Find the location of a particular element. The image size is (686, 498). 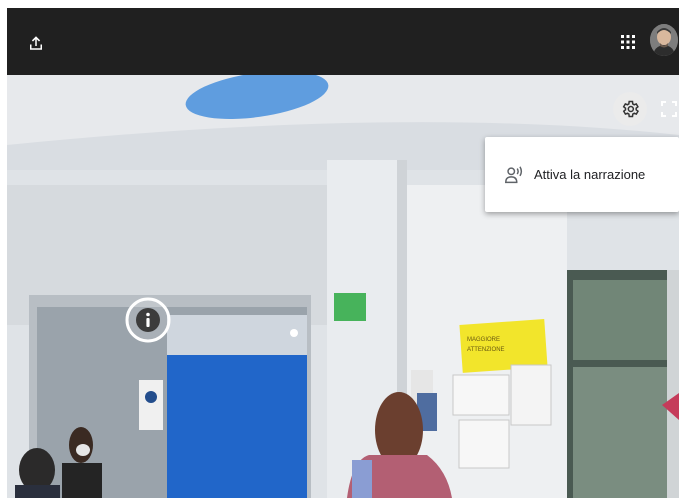

user-avatar is located at coordinates (664, 40).